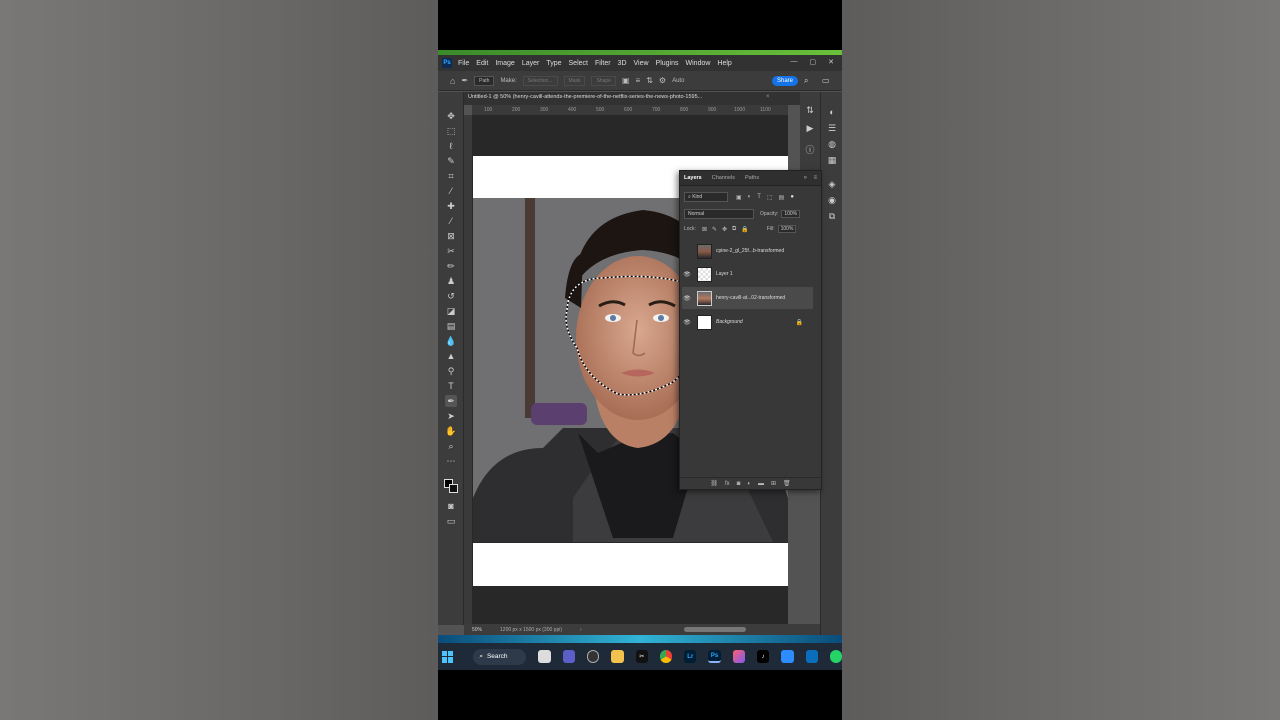  What do you see at coordinates (832, 128) in the screenshot?
I see `adjustments-icon: ☰` at bounding box center [832, 128].